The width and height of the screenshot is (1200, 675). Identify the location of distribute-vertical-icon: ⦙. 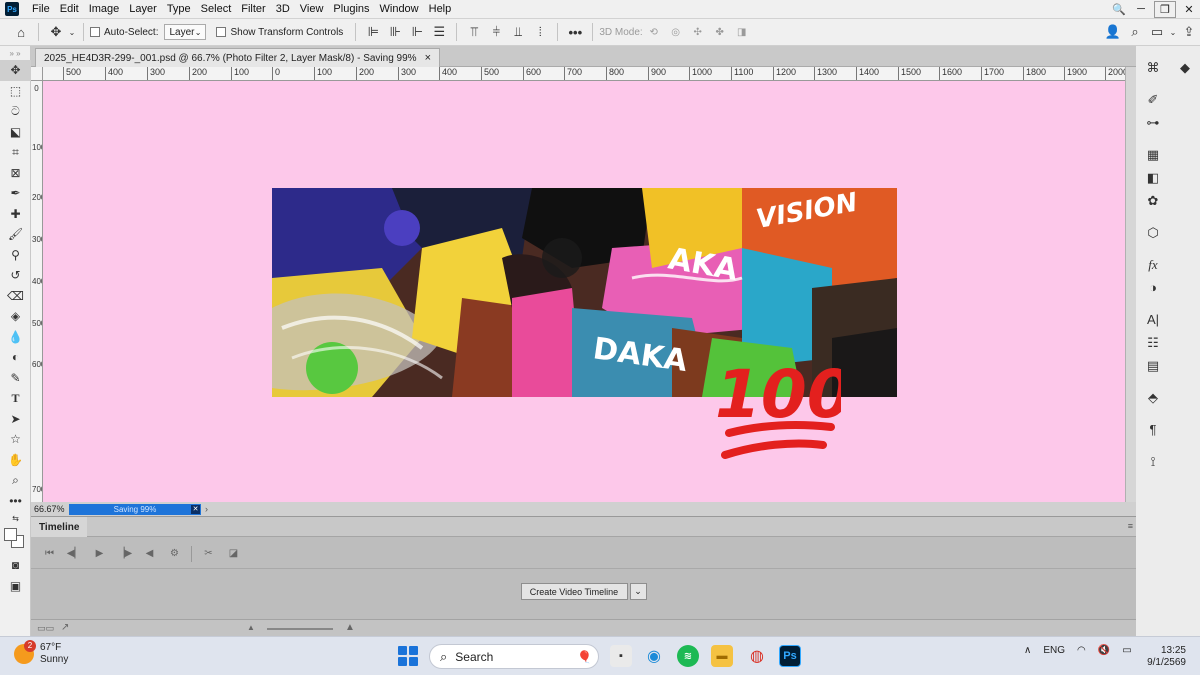
(540, 32).